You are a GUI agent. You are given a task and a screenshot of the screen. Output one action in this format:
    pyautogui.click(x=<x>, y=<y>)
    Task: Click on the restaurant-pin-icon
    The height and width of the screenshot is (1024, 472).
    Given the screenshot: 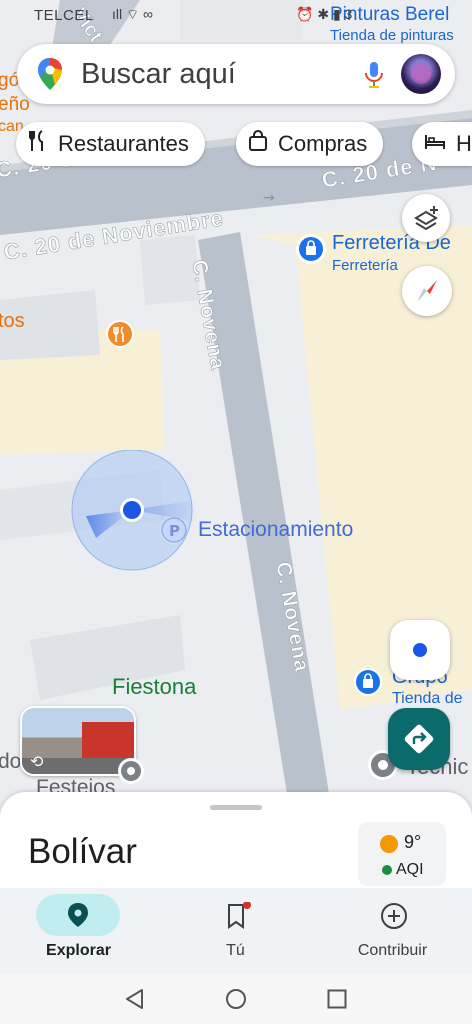 What is the action you would take?
    pyautogui.click(x=120, y=336)
    